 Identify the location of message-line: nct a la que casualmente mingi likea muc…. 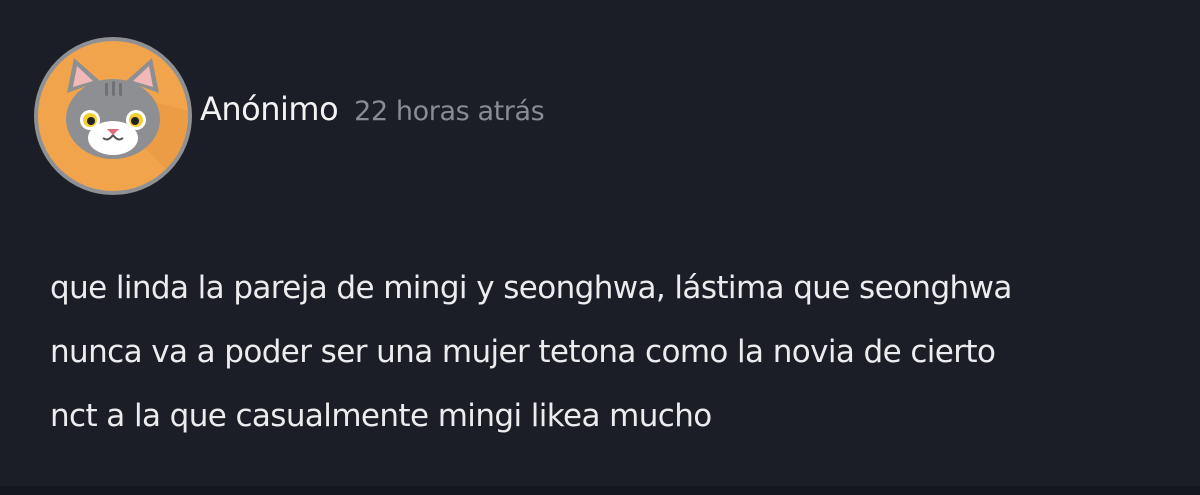
(381, 416).